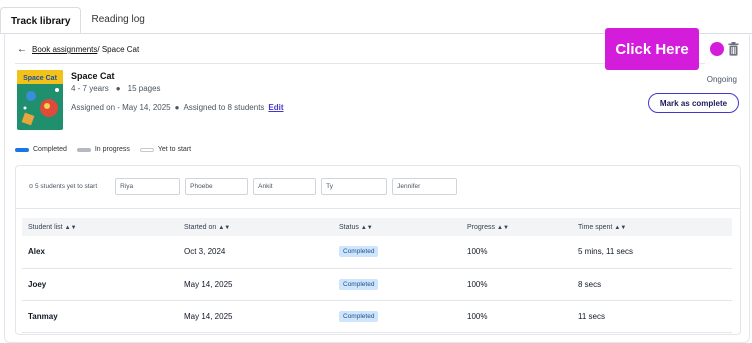 The height and width of the screenshot is (343, 752). I want to click on panel-divider, so click(378, 208).